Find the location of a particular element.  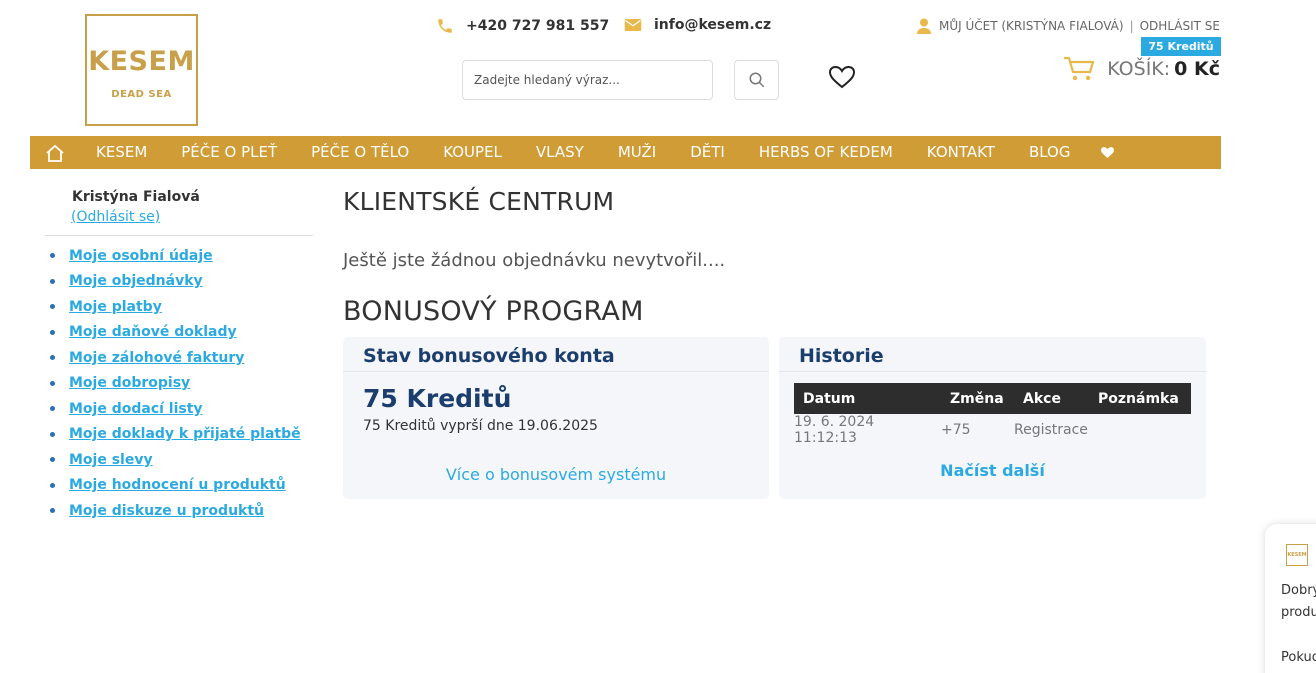

email-contact: info@kesem.cz is located at coordinates (697, 25).